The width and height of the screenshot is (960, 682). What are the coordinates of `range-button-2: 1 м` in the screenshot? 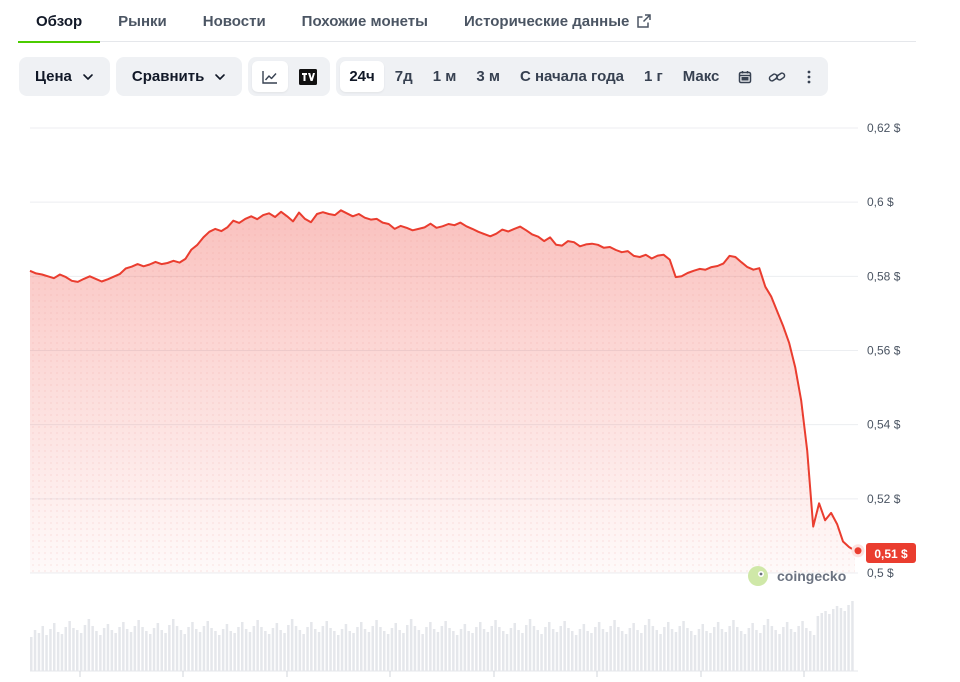 It's located at (445, 76).